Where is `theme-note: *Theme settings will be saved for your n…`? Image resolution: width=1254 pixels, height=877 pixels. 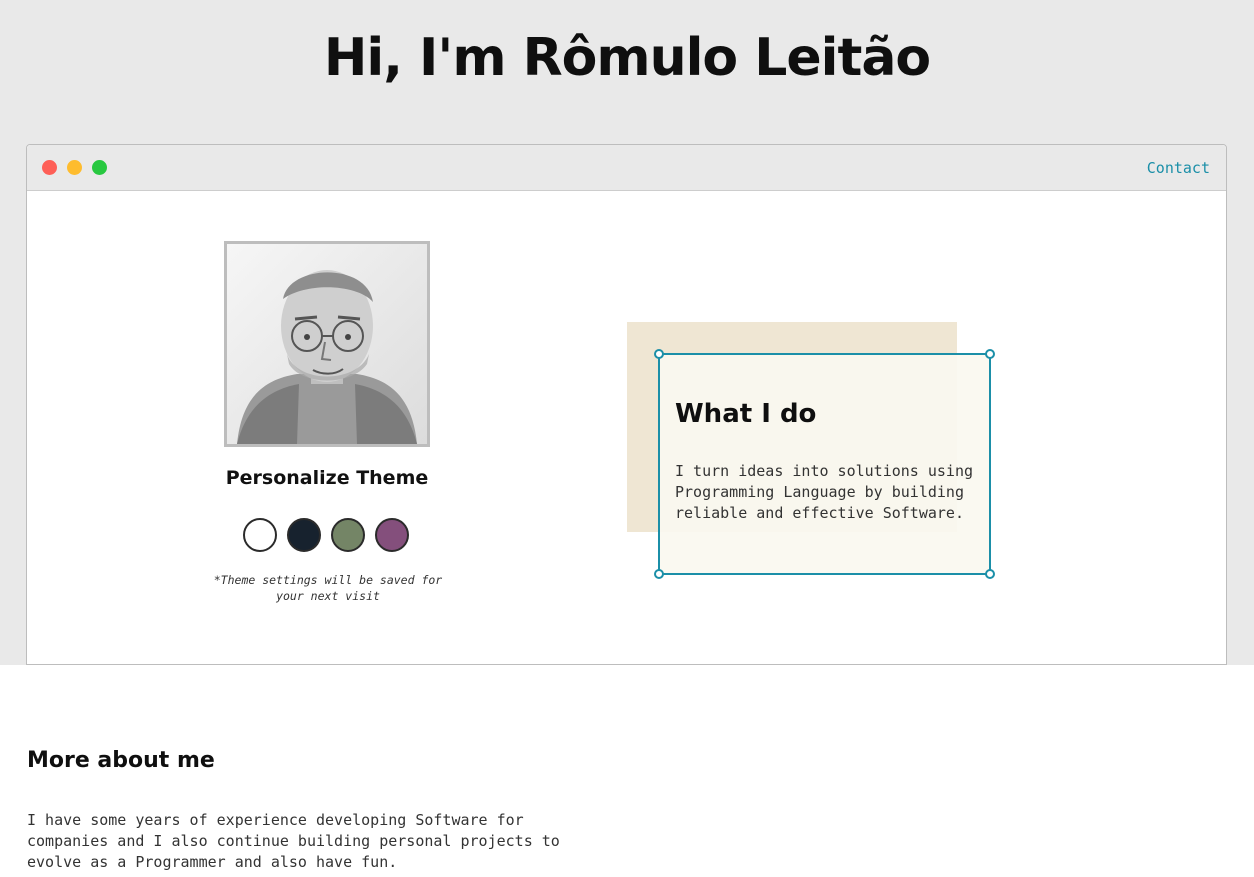 theme-note: *Theme settings will be saved for your n… is located at coordinates (328, 588).